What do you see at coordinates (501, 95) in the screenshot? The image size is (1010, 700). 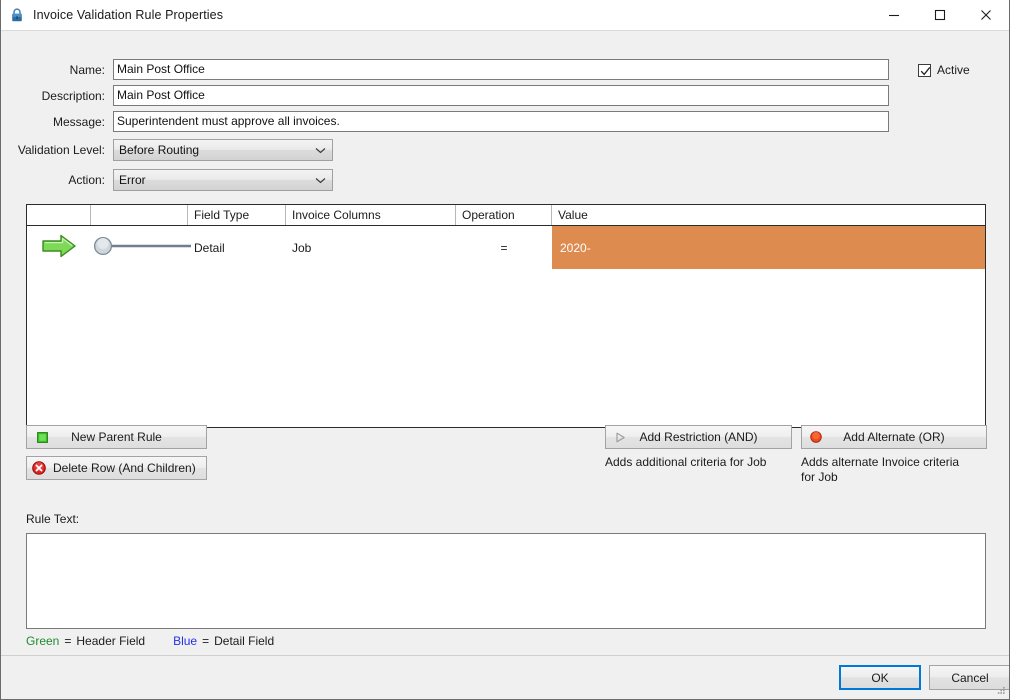 I see `description-input: Main Post Office` at bounding box center [501, 95].